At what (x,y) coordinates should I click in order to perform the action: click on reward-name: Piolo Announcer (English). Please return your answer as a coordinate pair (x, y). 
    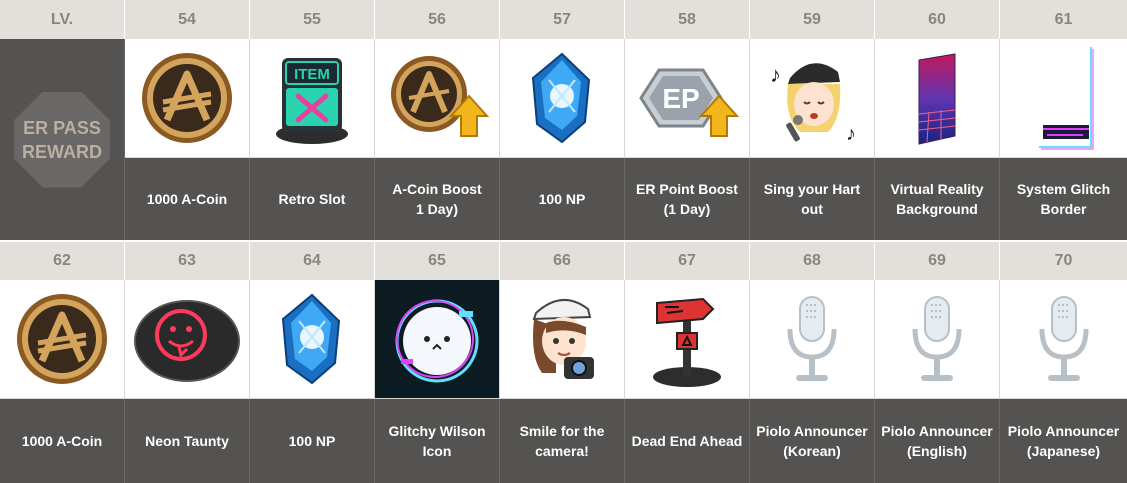
    Looking at the image, I should click on (937, 441).